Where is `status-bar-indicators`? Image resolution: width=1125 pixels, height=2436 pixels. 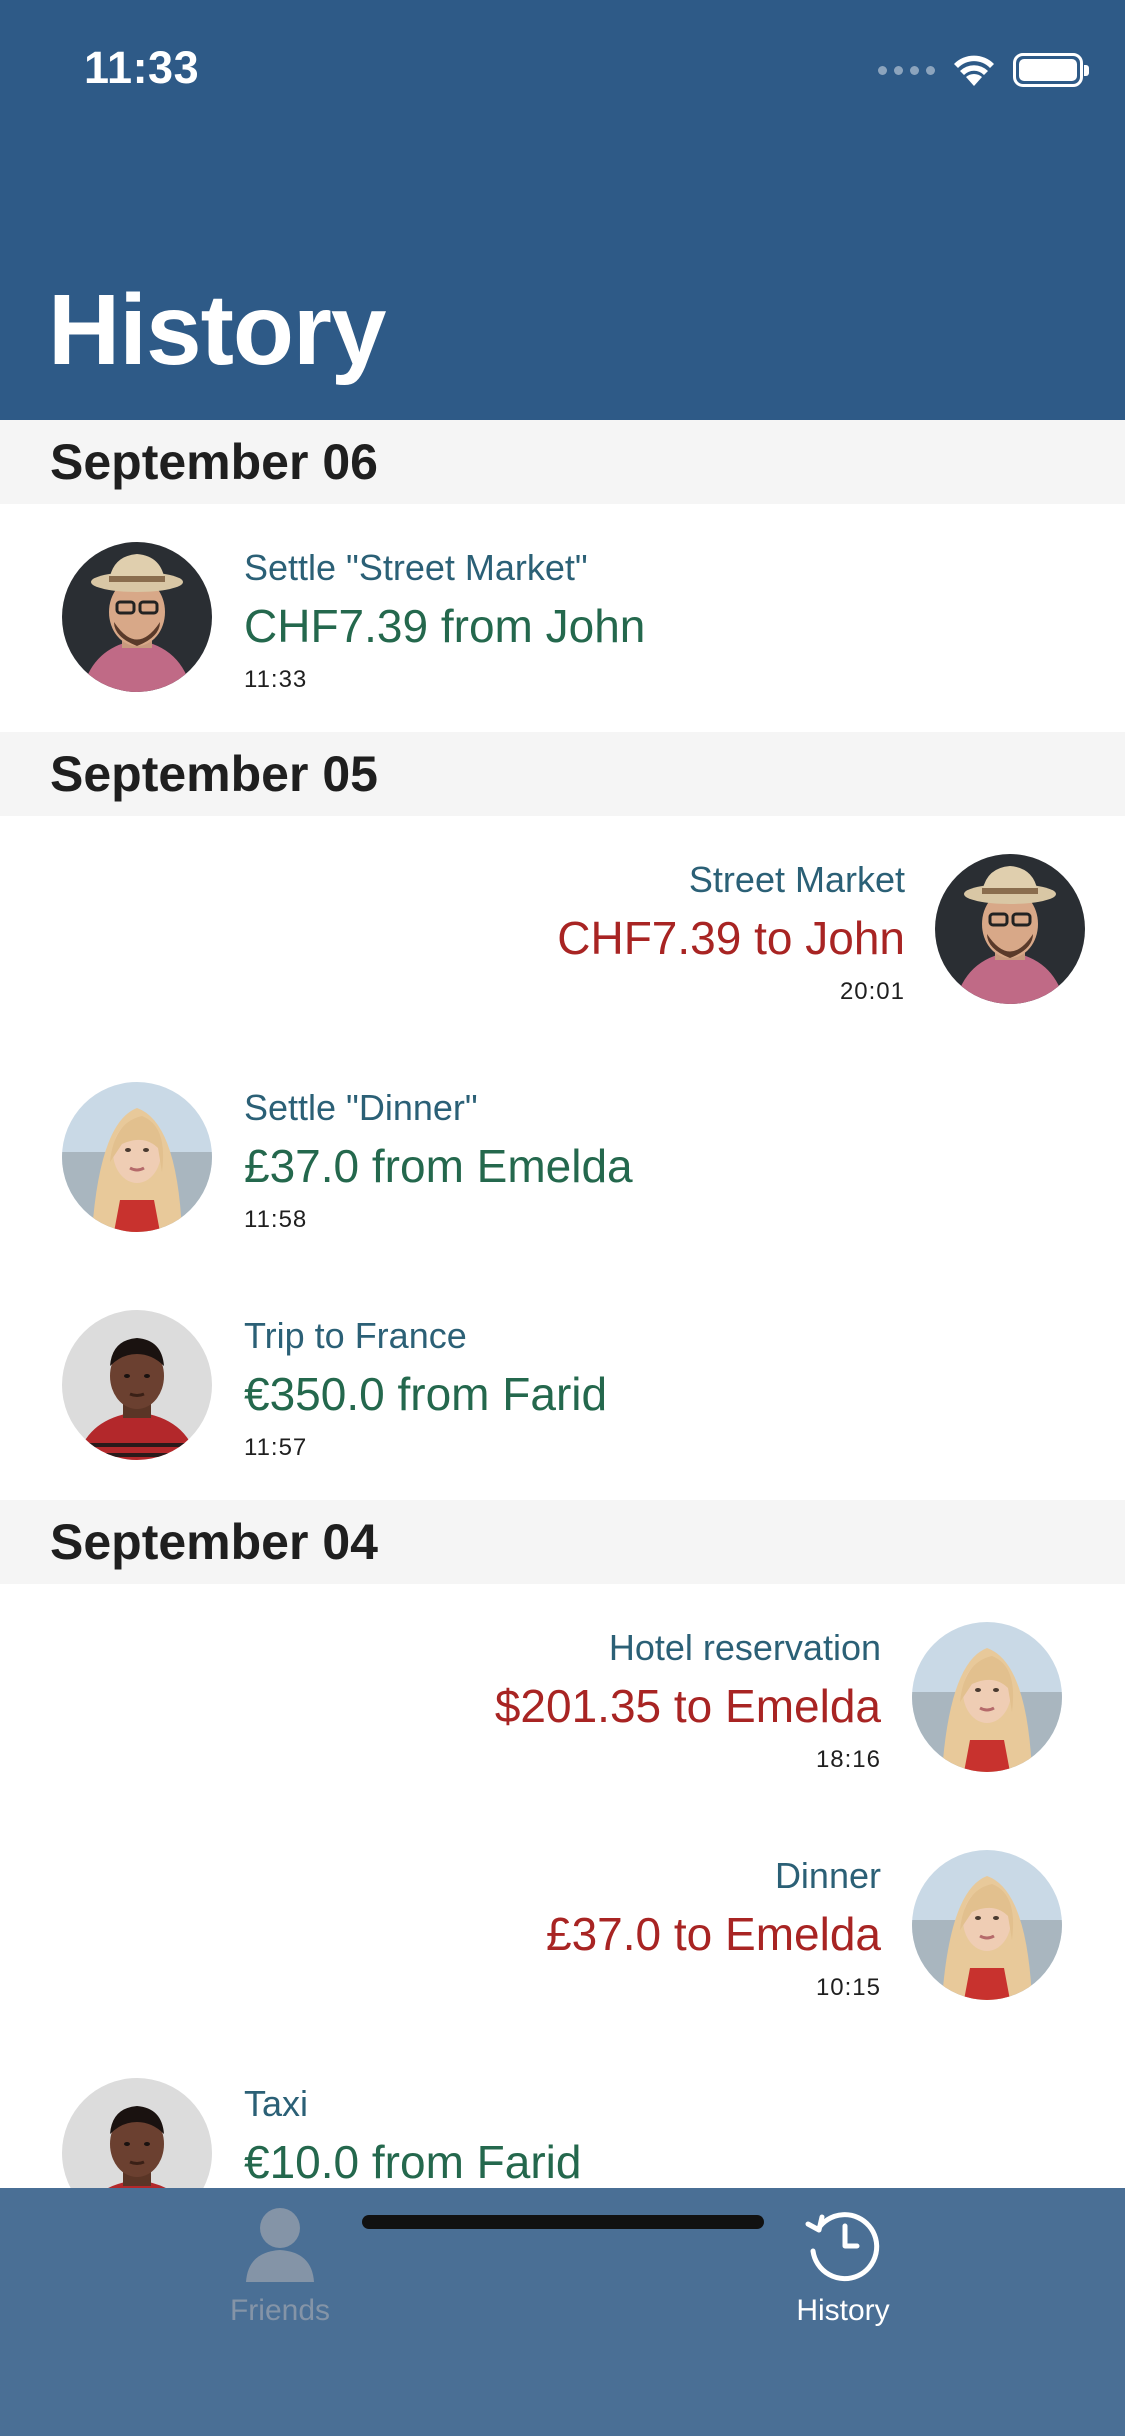 status-bar-indicators is located at coordinates (983, 70).